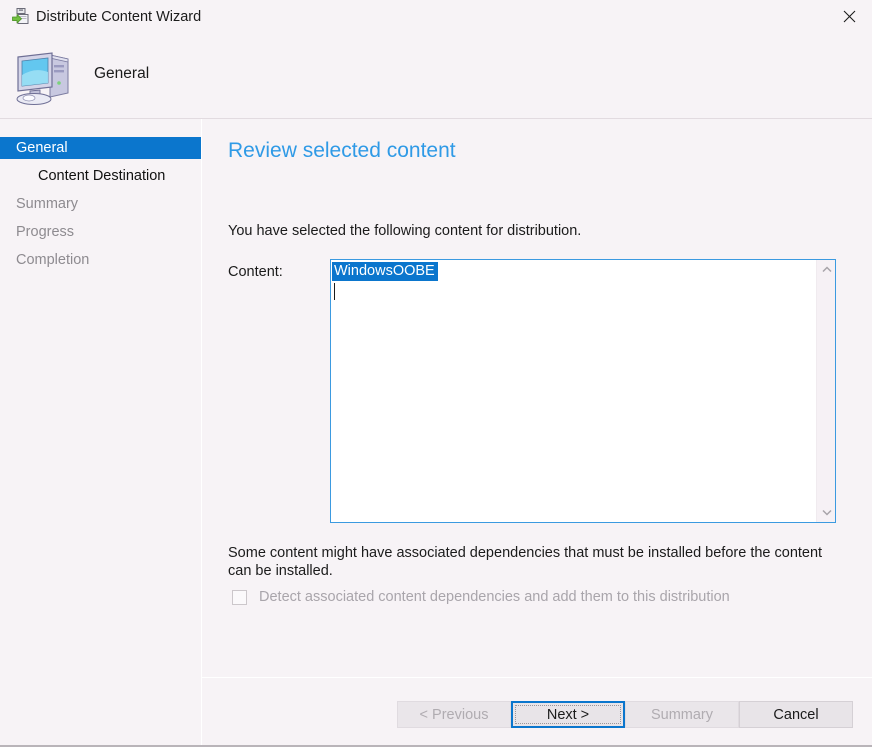 Image resolution: width=872 pixels, height=747 pixels. What do you see at coordinates (122, 73) in the screenshot?
I see `header-step-title: General` at bounding box center [122, 73].